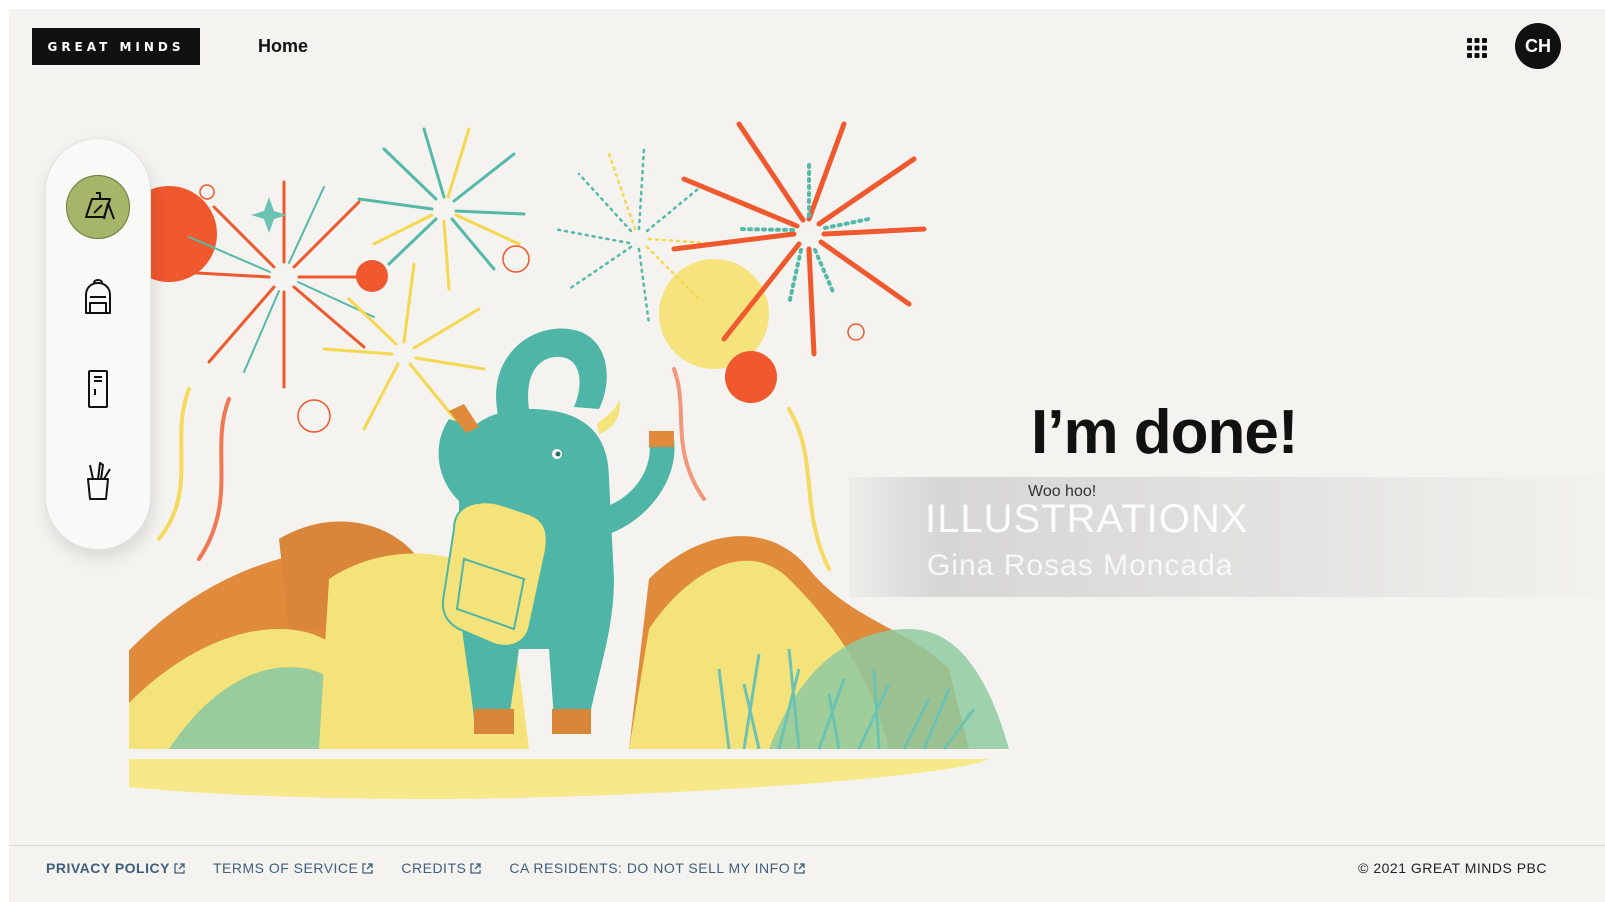 The width and height of the screenshot is (1605, 902). What do you see at coordinates (98, 481) in the screenshot?
I see `pencil-cup-icon` at bounding box center [98, 481].